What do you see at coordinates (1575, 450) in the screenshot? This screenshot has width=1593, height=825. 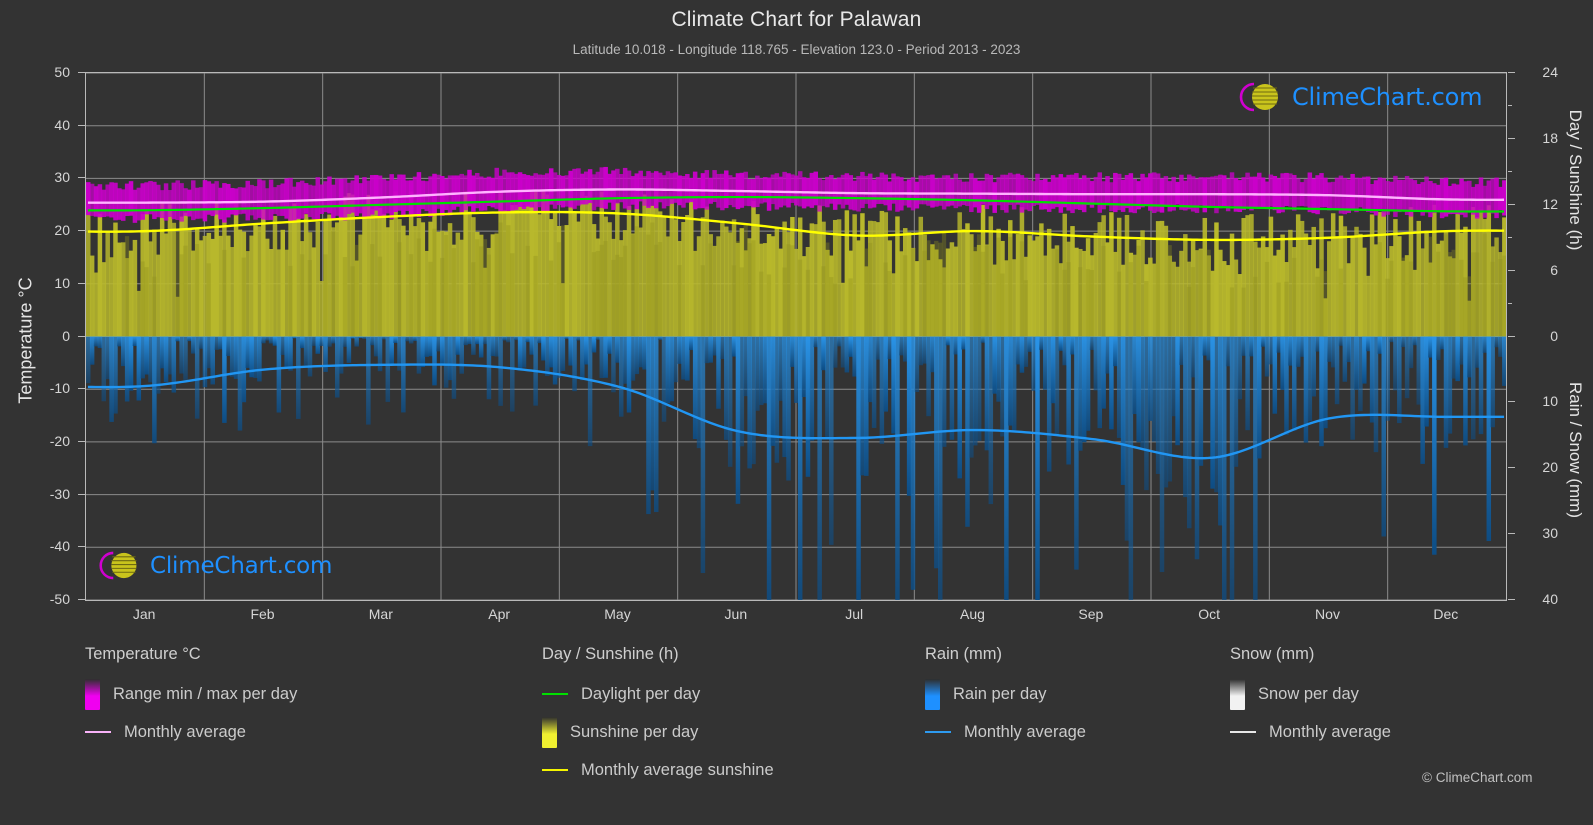 I see `right-axis-title-bottom: Rain / Snow (mm)` at bounding box center [1575, 450].